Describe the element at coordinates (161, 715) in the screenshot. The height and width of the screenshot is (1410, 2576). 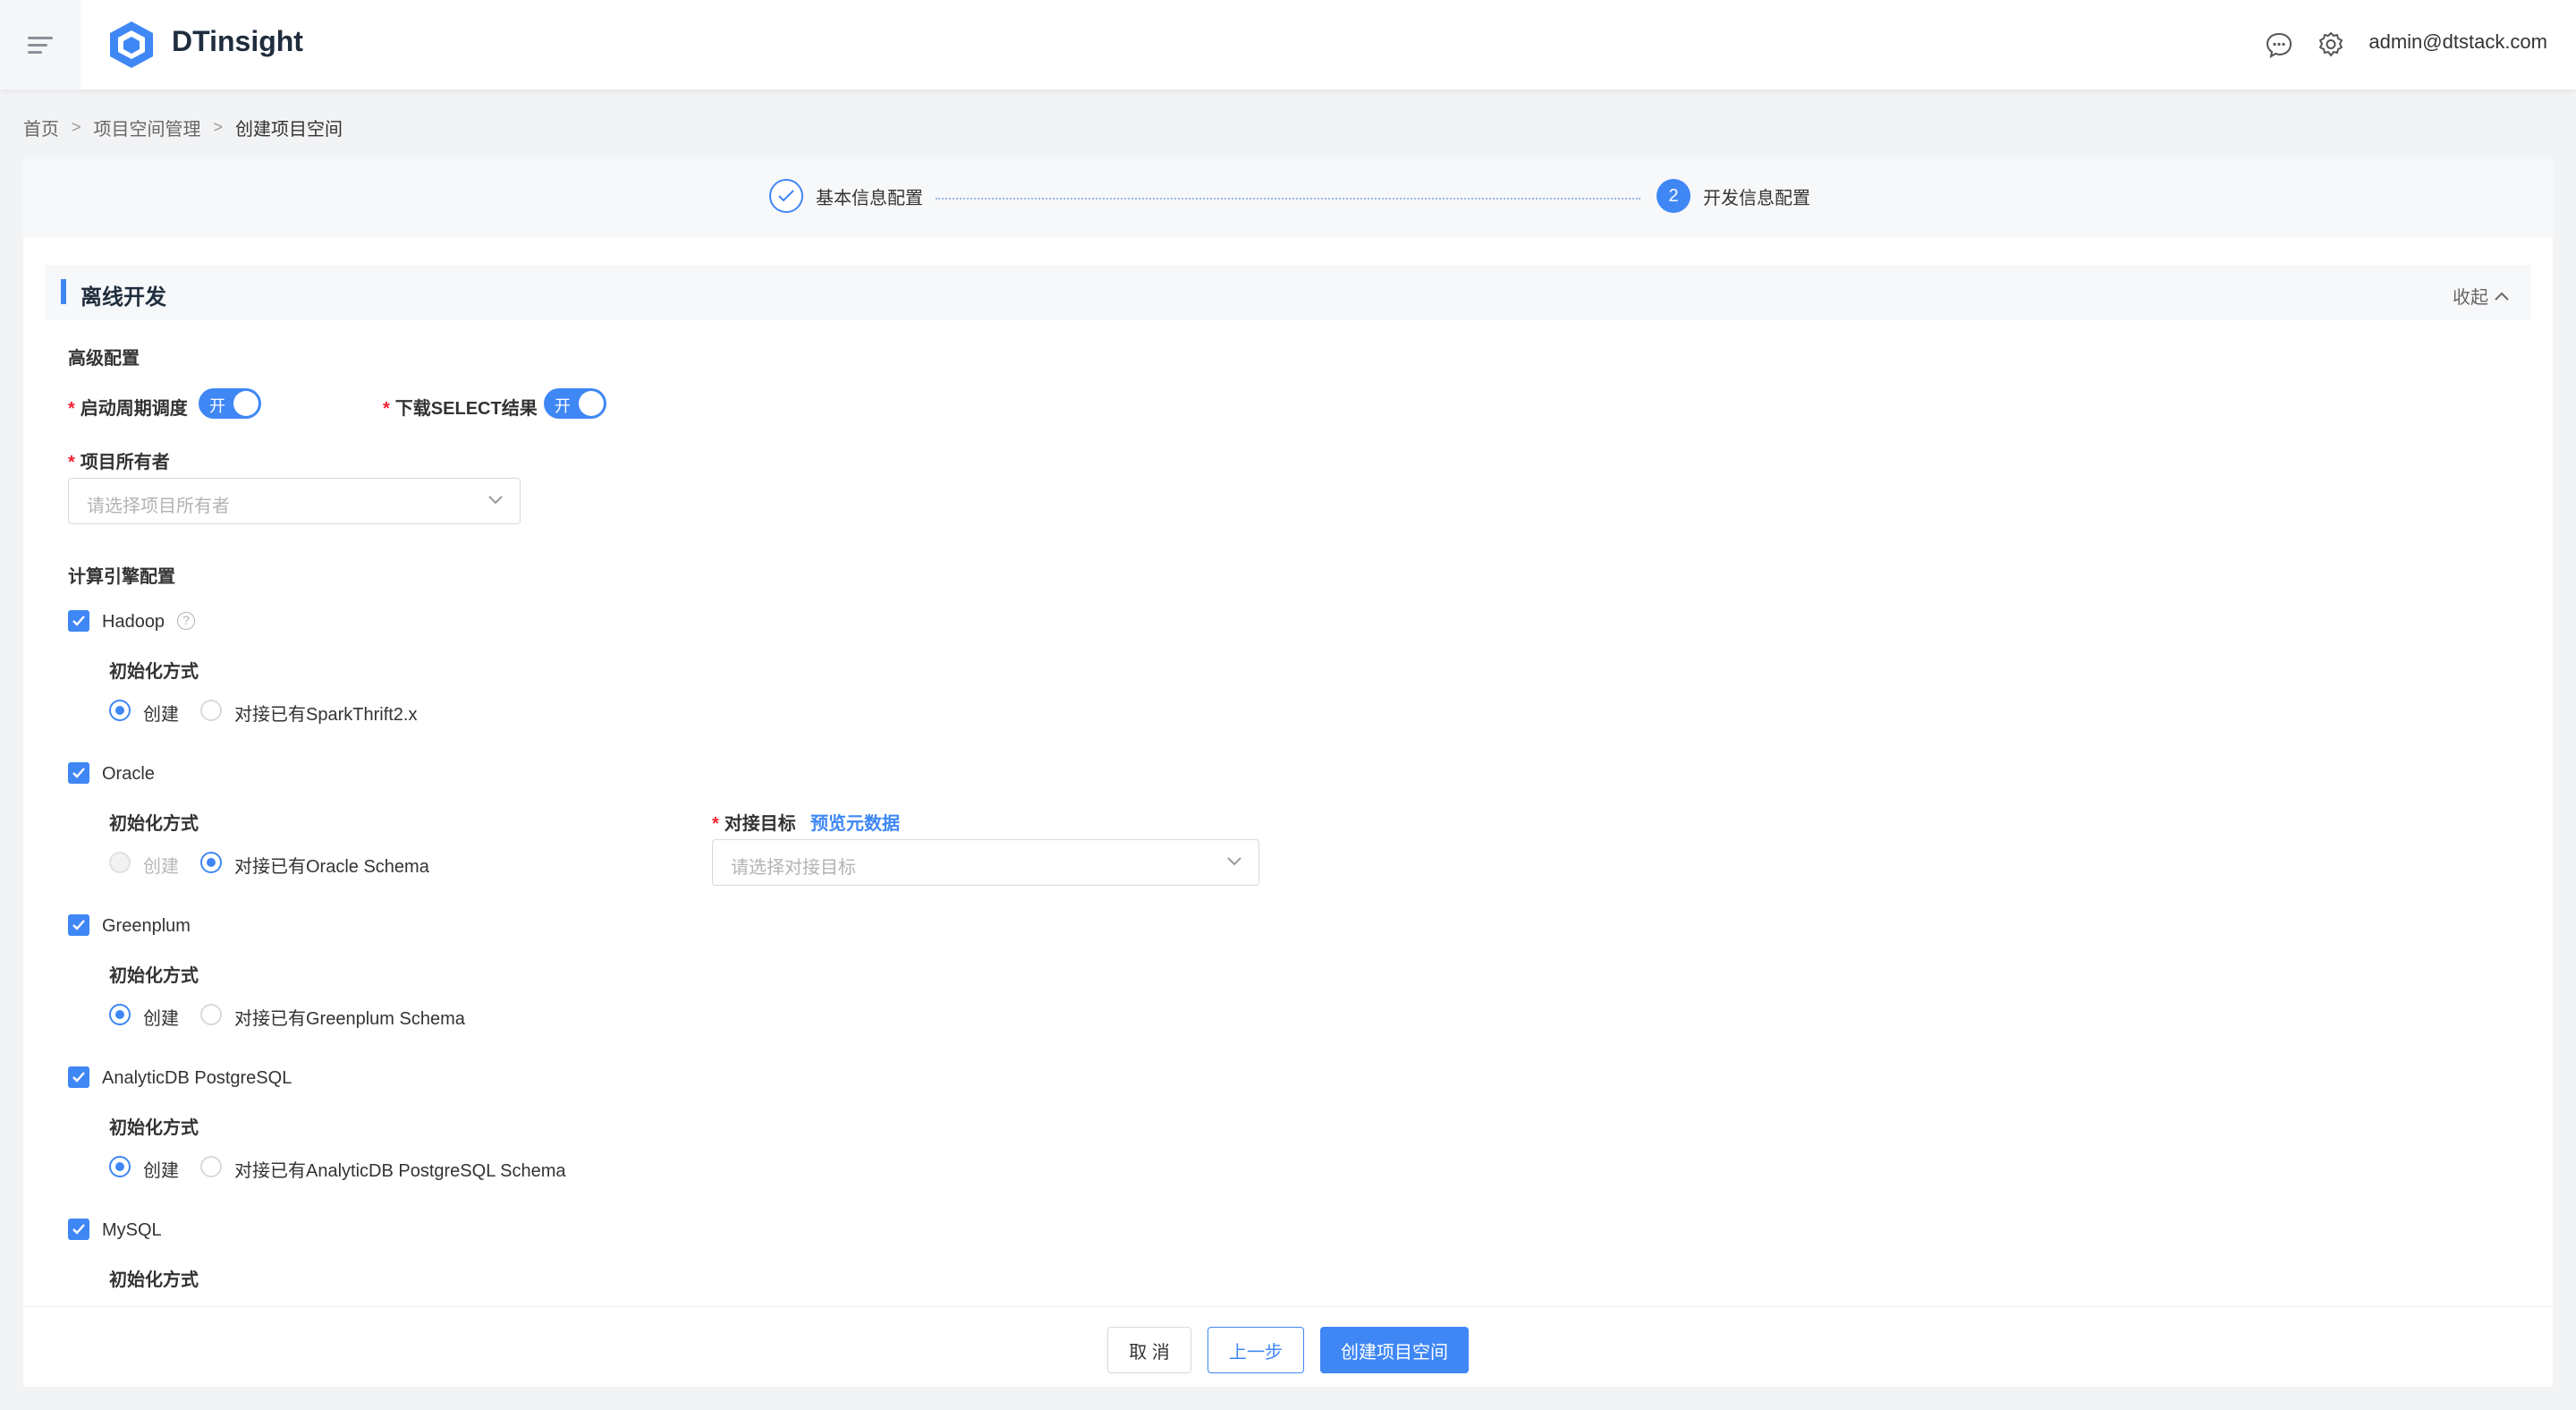
I see `hadoop-create-label: 创建` at that location.